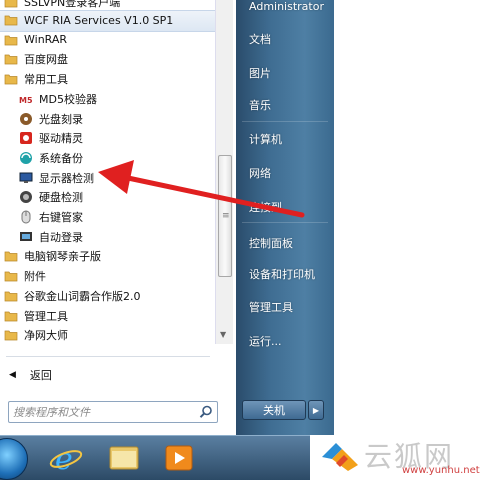 The image size is (500, 480). I want to click on program-item: 右键管家, so click(107, 217).